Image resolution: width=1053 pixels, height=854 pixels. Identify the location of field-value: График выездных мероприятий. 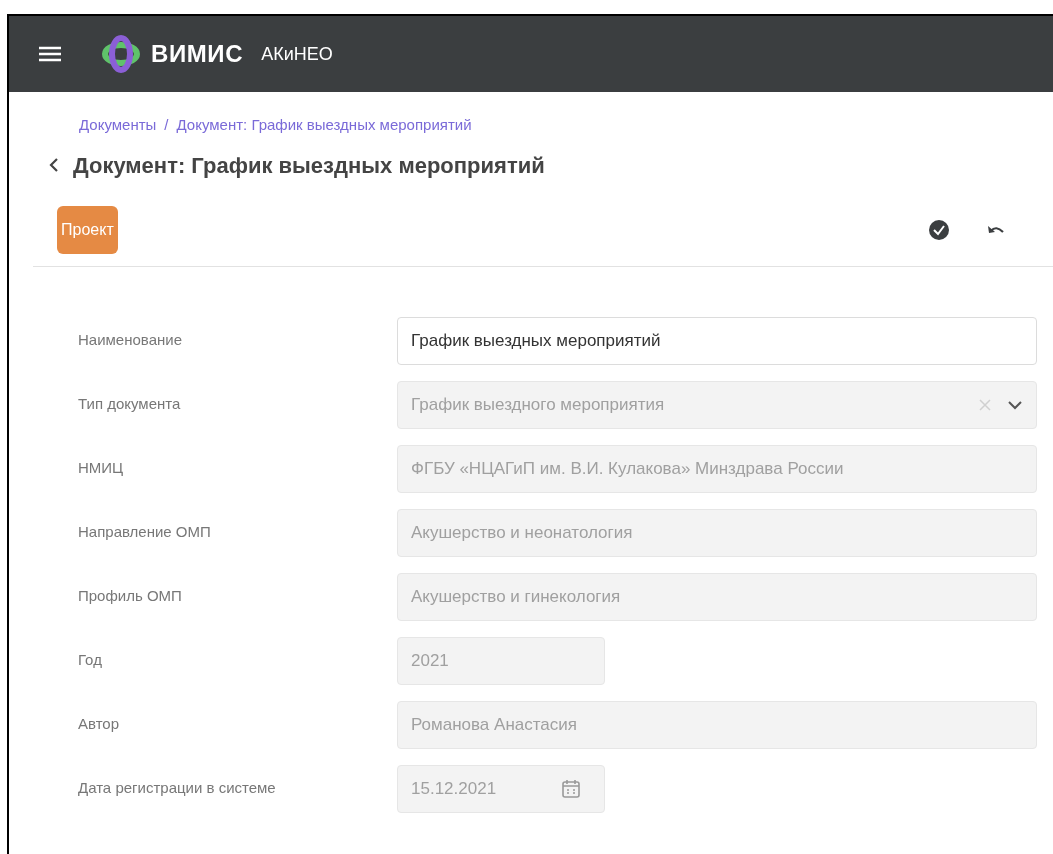
(536, 340).